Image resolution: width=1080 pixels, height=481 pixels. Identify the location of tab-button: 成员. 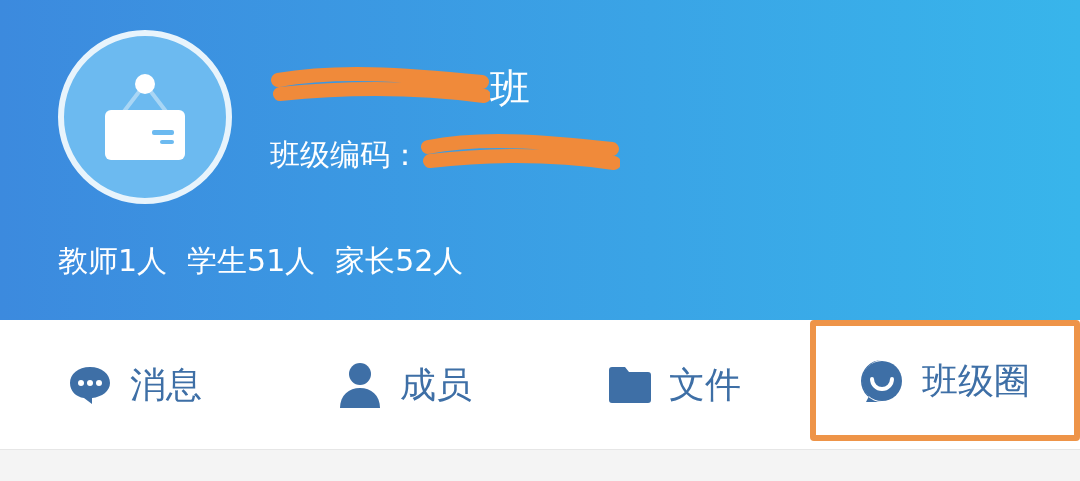
(405, 384).